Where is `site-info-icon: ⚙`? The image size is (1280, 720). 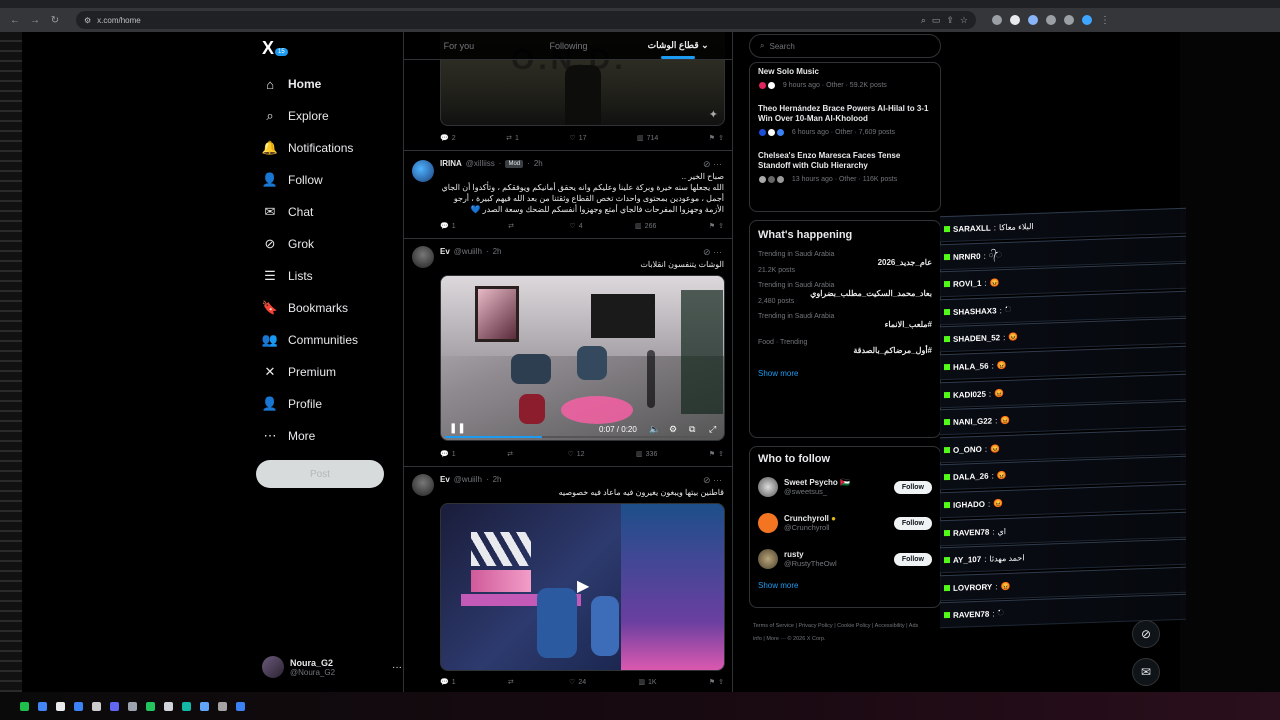 site-info-icon: ⚙ is located at coordinates (87, 20).